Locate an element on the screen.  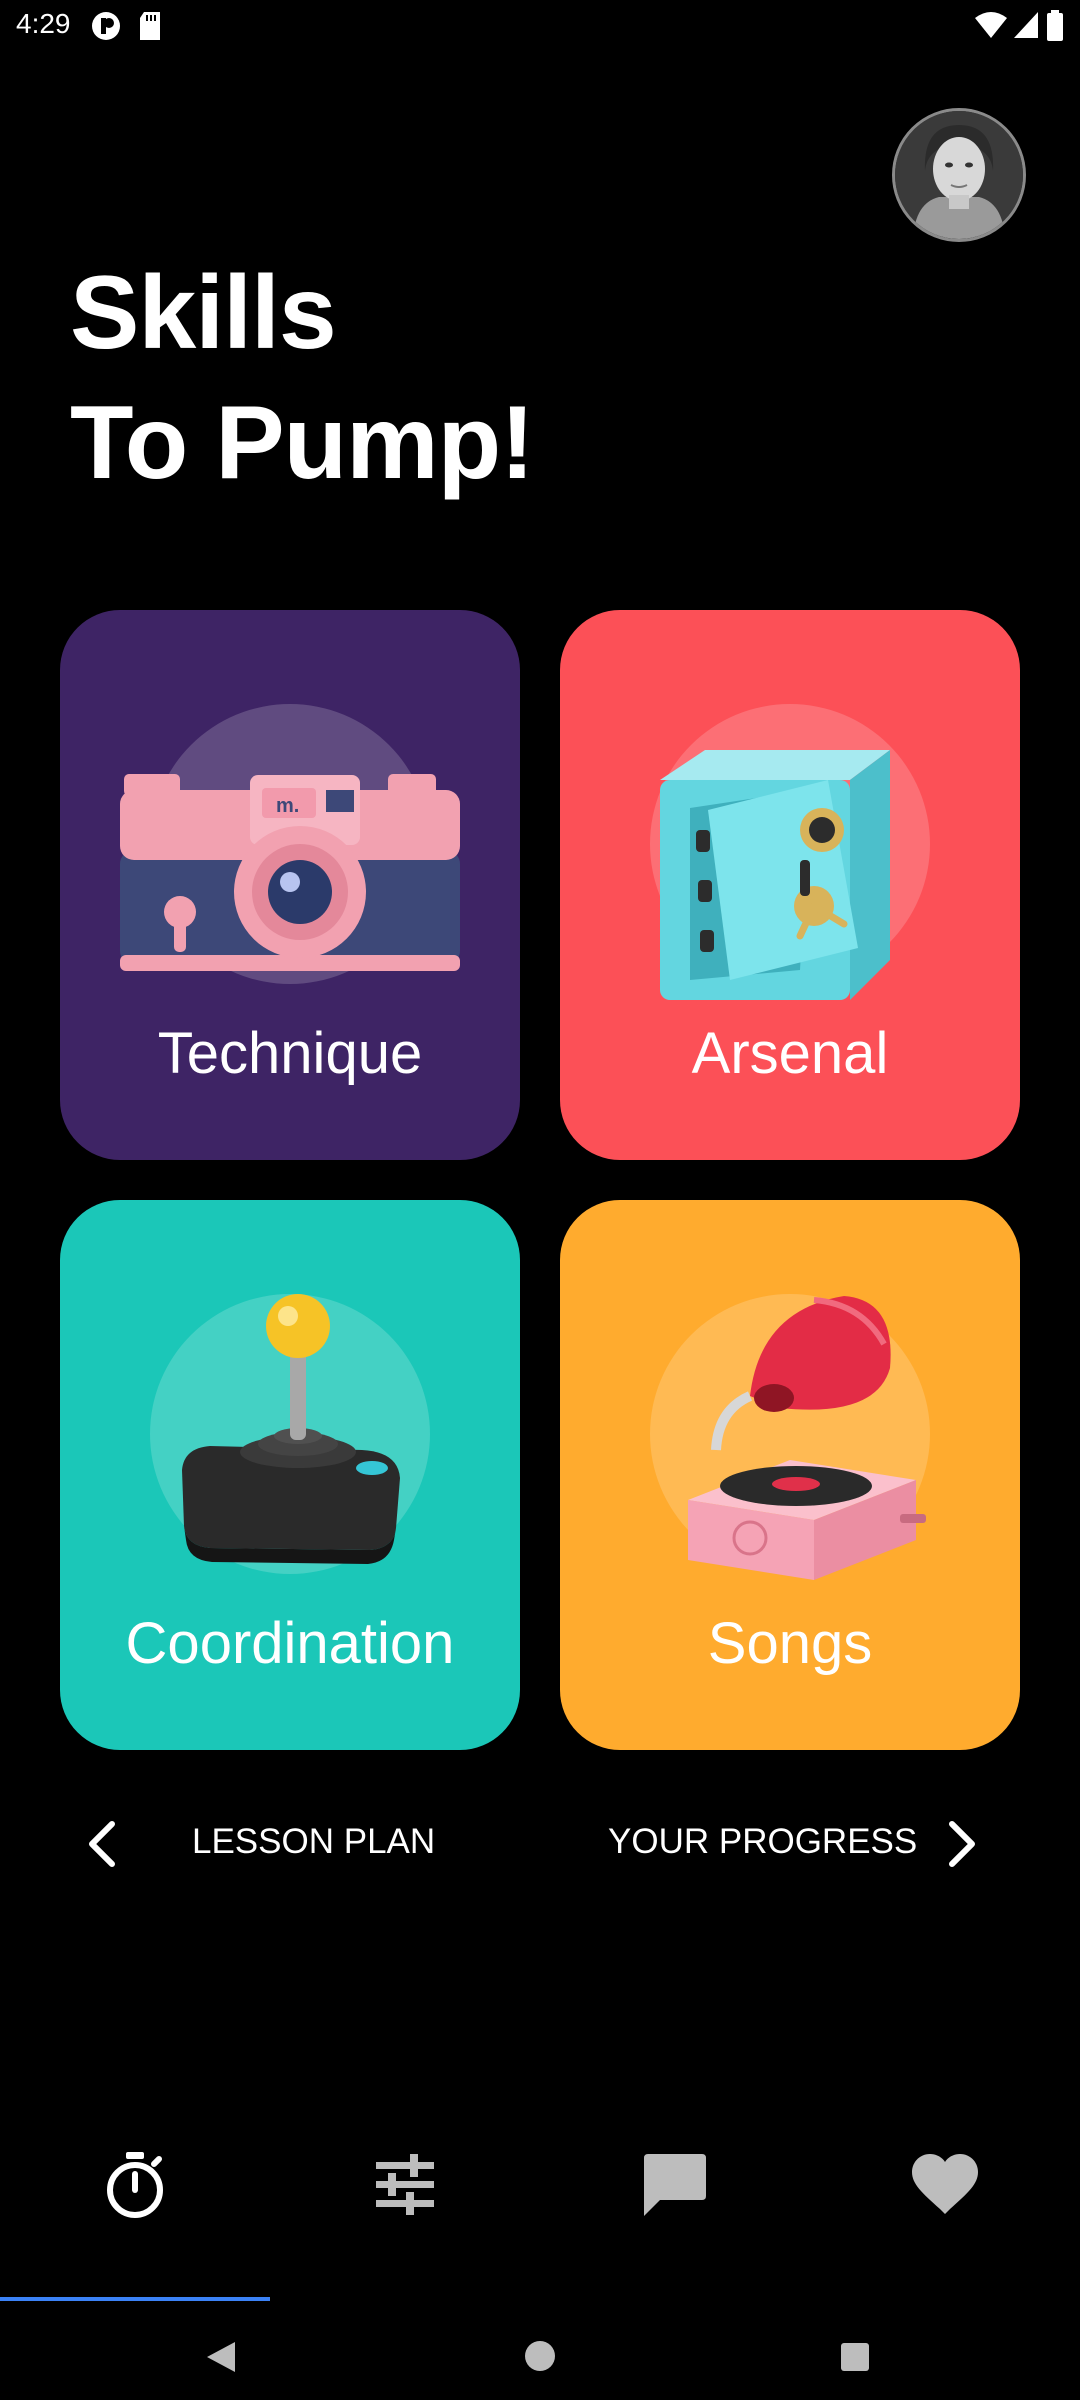
avatar is located at coordinates (959, 175).